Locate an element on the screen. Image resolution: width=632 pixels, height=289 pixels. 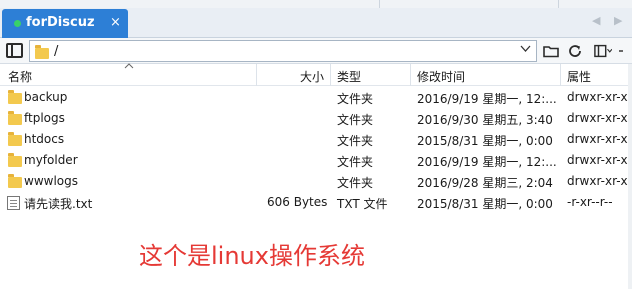
file-name: wwwlogs is located at coordinates (51, 181).